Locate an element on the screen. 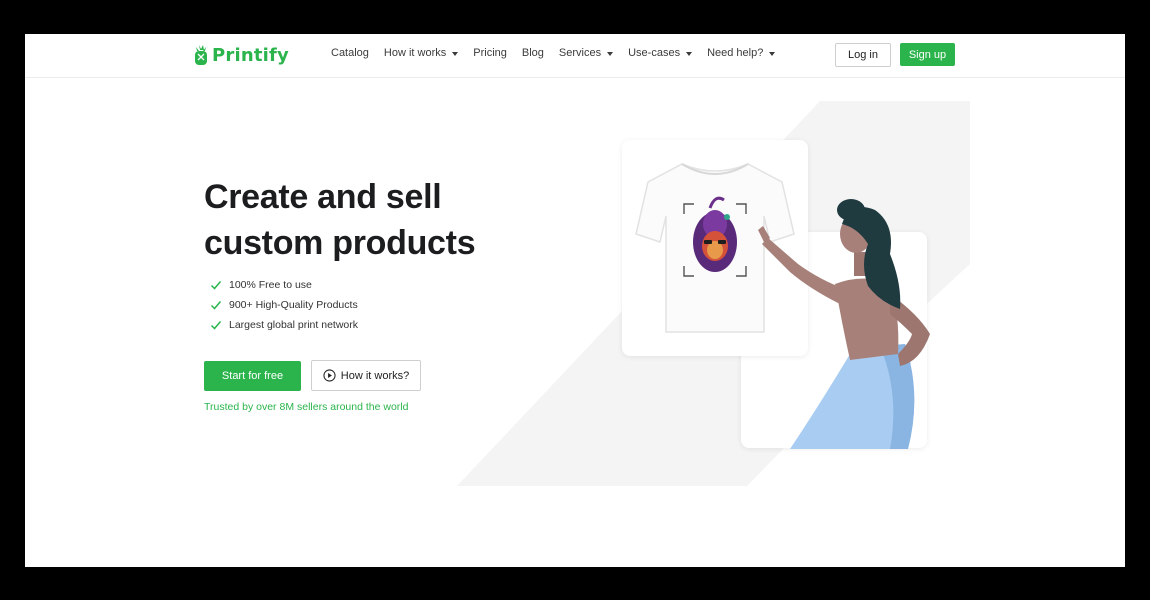 This screenshot has width=1150, height=600. nav-pricing: Pricing is located at coordinates (490, 53).